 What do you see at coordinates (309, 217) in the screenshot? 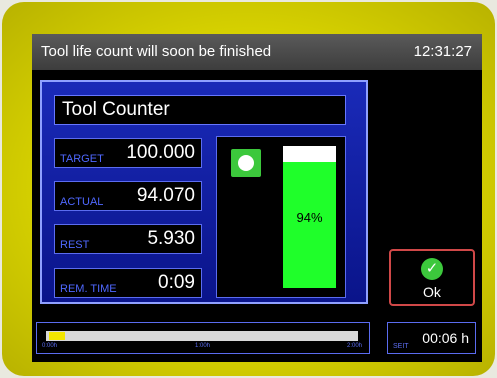
I see `gauge-percent: 94%` at bounding box center [309, 217].